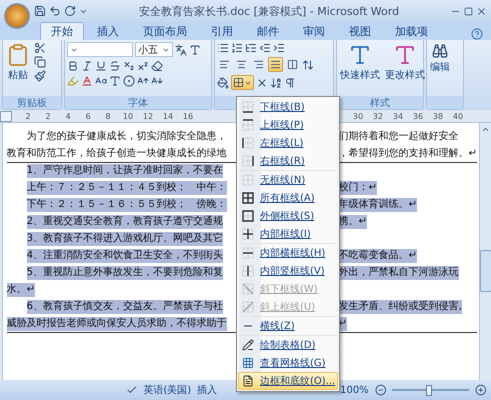 The width and height of the screenshot is (491, 400). Describe the element at coordinates (288, 143) in the screenshot. I see `menu-item: 左框线(L)` at that location.